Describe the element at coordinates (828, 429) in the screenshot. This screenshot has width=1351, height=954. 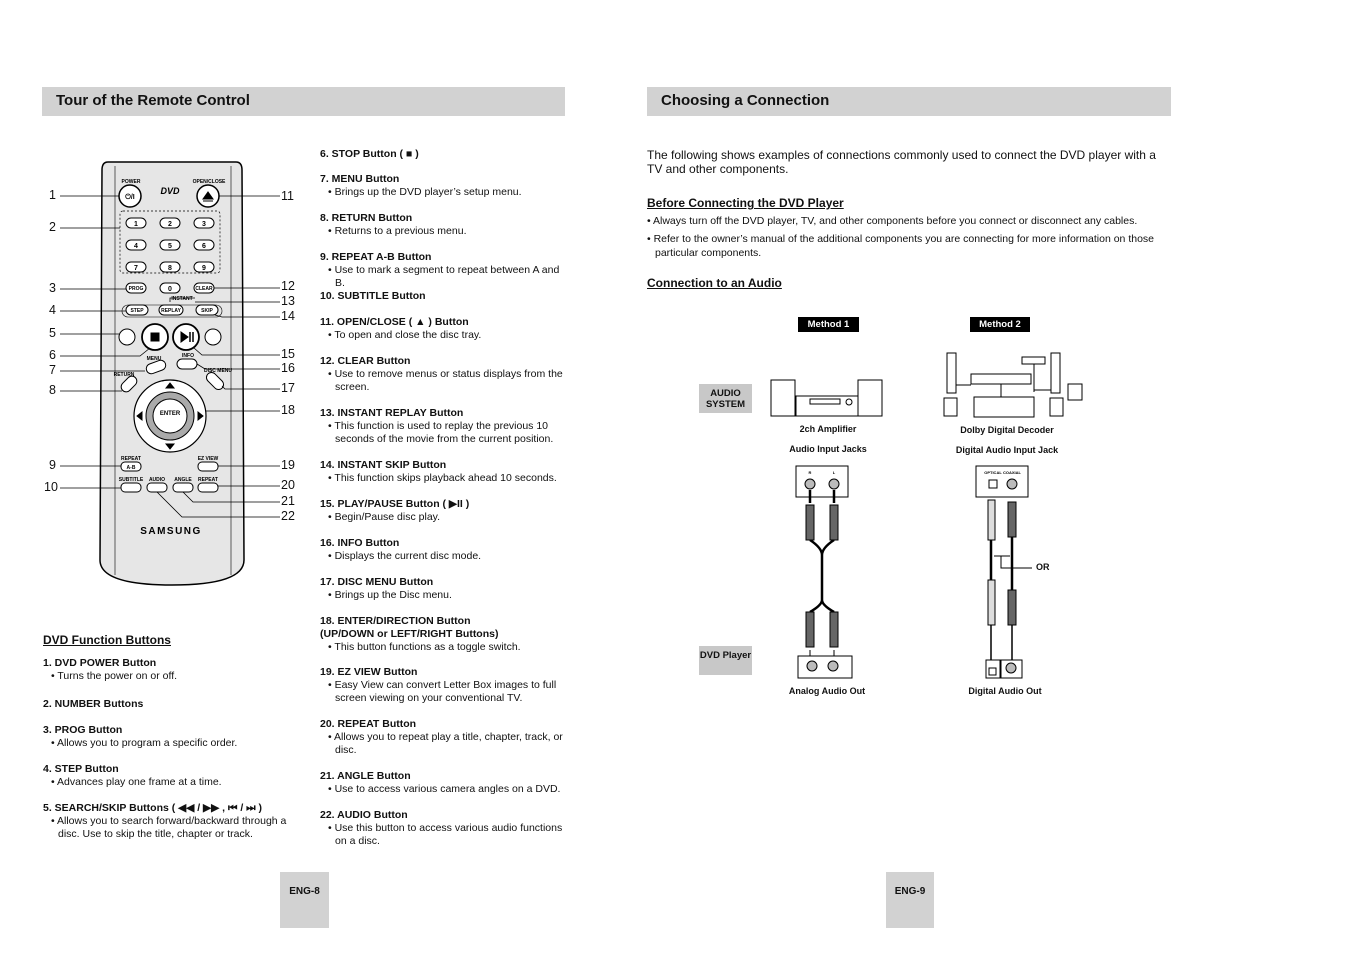
I see `amp-label: 2ch Amplifier` at that location.